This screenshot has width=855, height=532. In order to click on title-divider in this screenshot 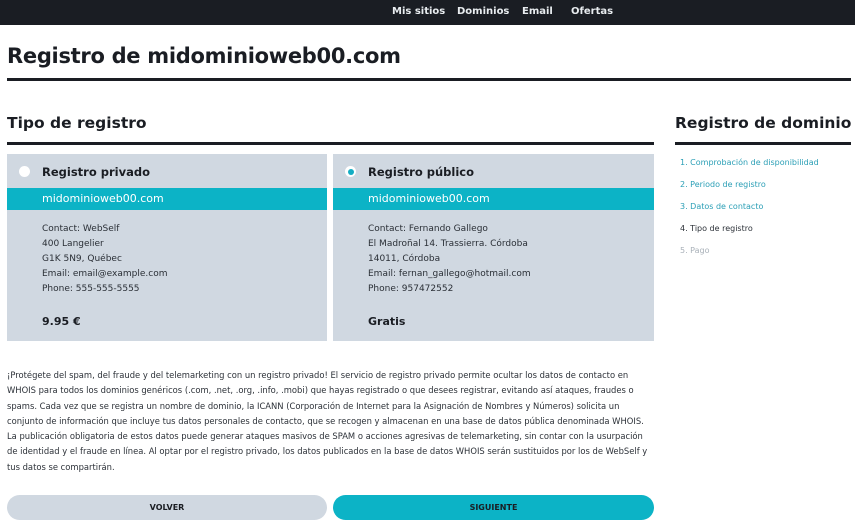, I will do `click(429, 79)`.